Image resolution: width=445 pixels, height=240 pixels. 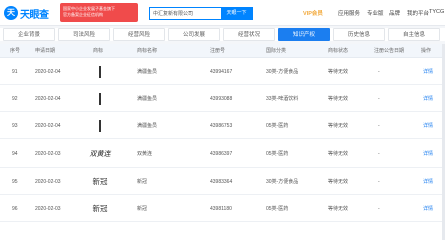 What do you see at coordinates (349, 13) in the screenshot?
I see `app-service-link: 应用服务` at bounding box center [349, 13].